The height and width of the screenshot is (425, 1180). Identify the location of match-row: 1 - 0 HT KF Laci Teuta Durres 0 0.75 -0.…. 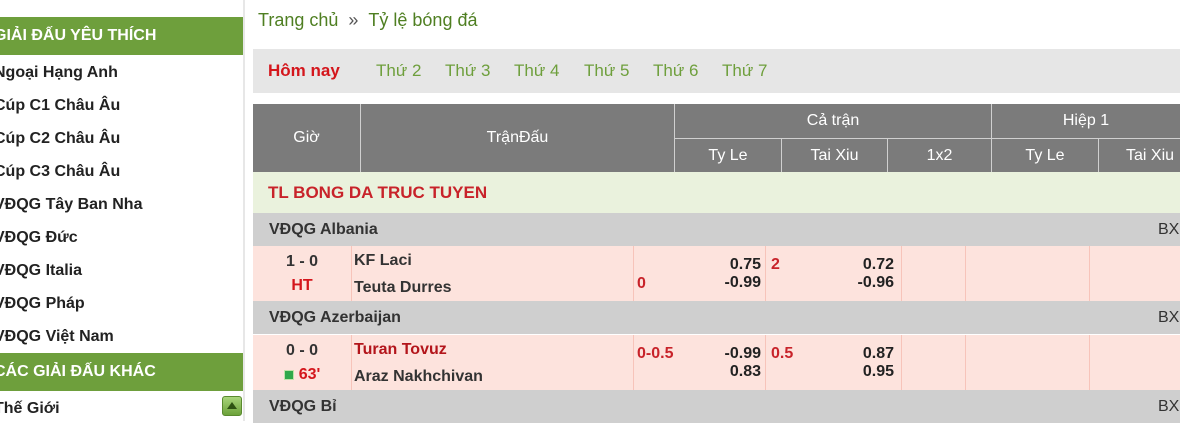
(716, 273).